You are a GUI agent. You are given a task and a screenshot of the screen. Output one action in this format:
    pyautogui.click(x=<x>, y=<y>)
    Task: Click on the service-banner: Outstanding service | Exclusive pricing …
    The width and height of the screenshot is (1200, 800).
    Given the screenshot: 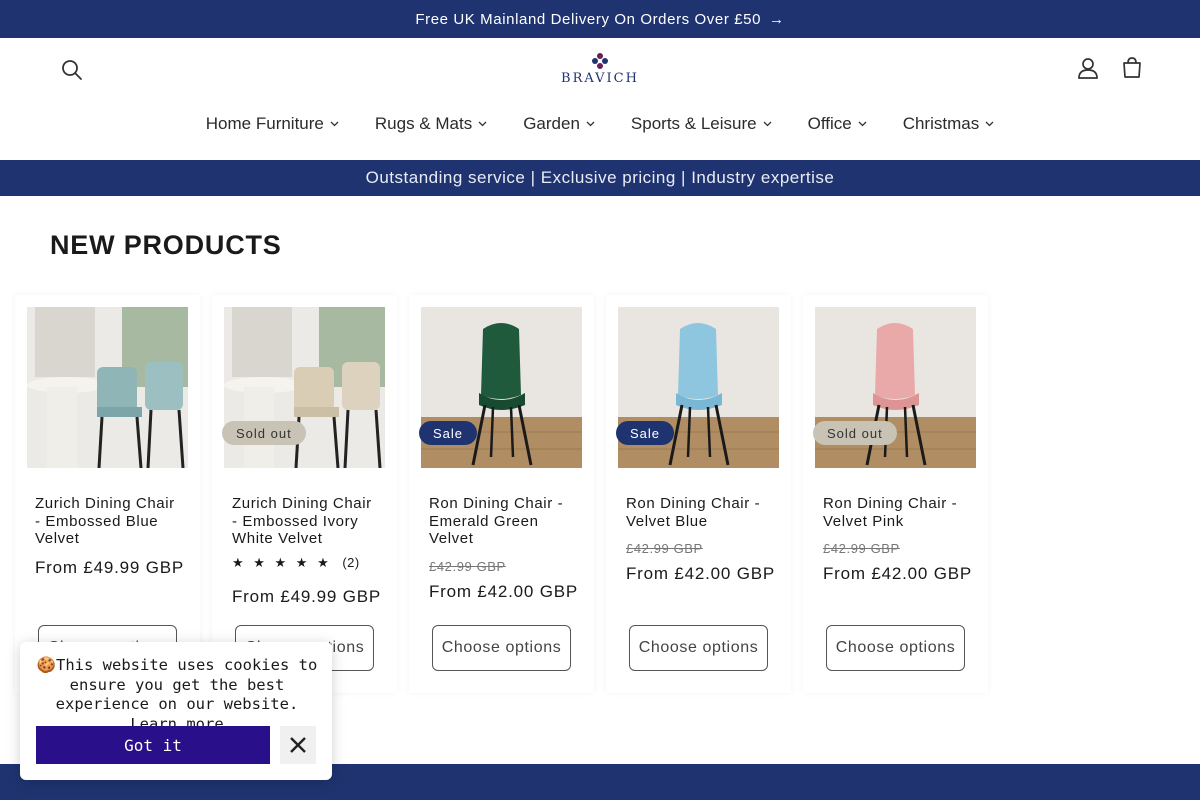 What is the action you would take?
    pyautogui.click(x=600, y=178)
    